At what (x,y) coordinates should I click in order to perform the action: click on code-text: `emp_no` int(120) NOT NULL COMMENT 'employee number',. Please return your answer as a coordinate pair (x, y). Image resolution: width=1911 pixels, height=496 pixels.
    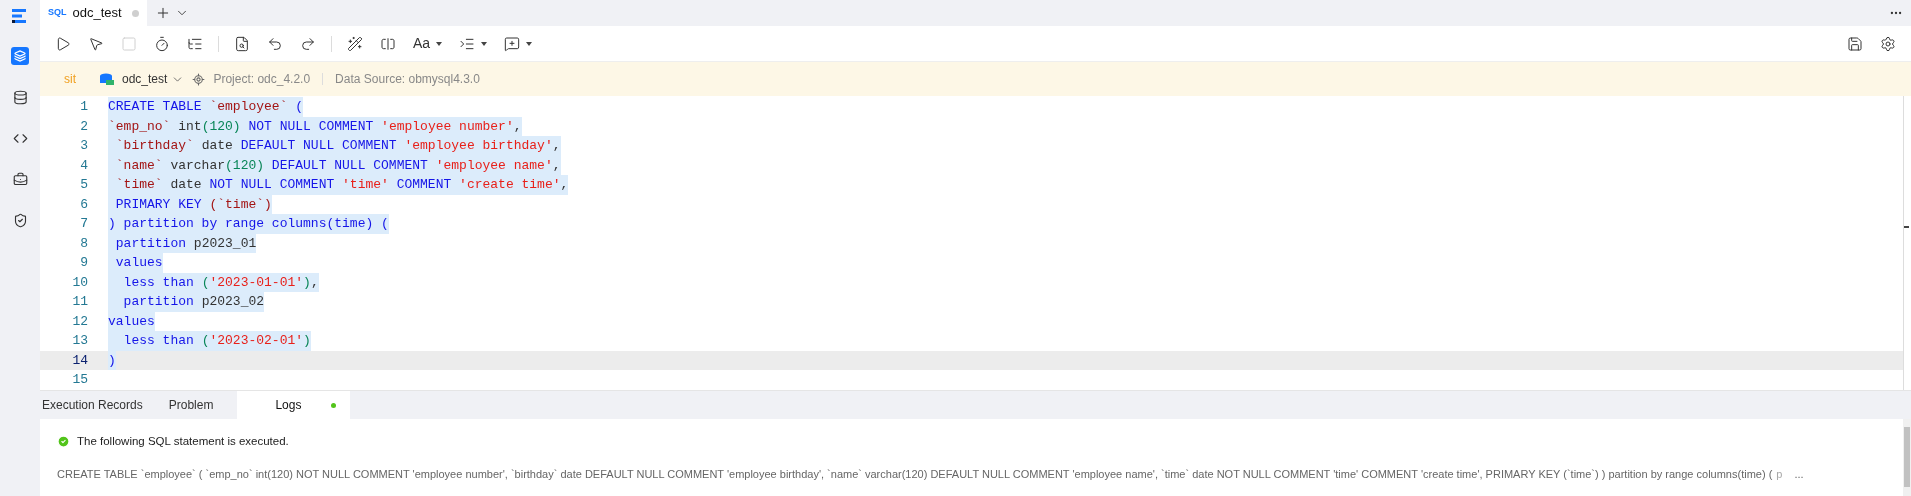
    Looking at the image, I should click on (315, 126).